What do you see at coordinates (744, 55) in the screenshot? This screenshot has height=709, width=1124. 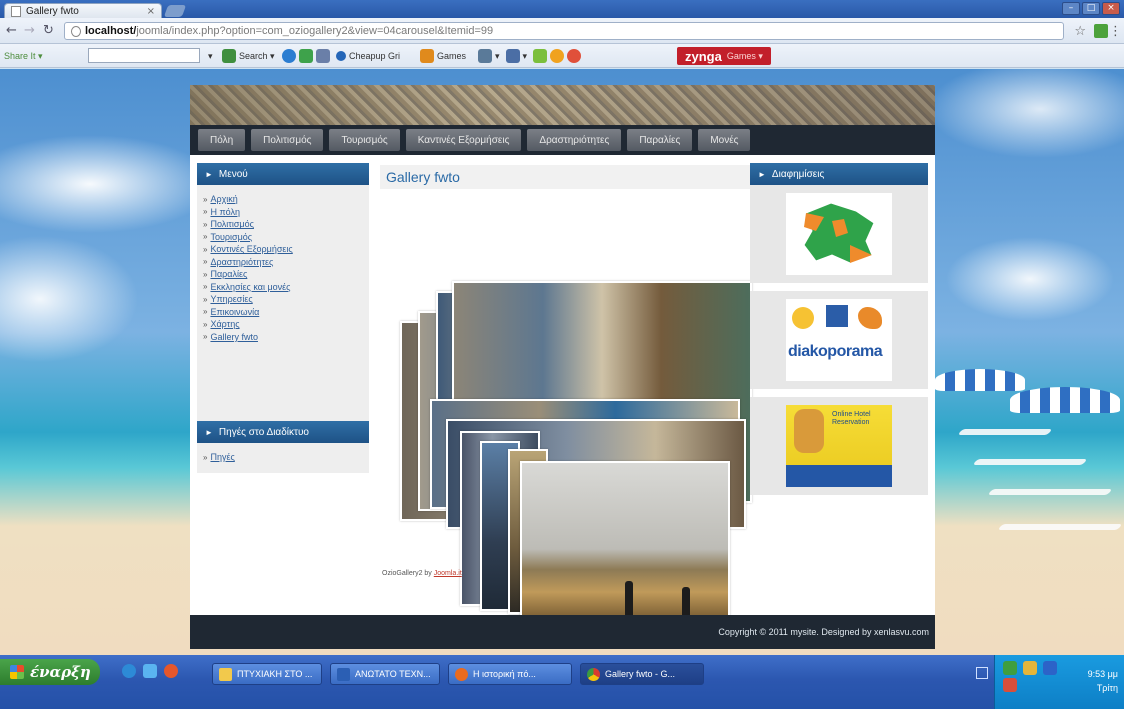 I see `zynga-games-label: Games ▾` at bounding box center [744, 55].